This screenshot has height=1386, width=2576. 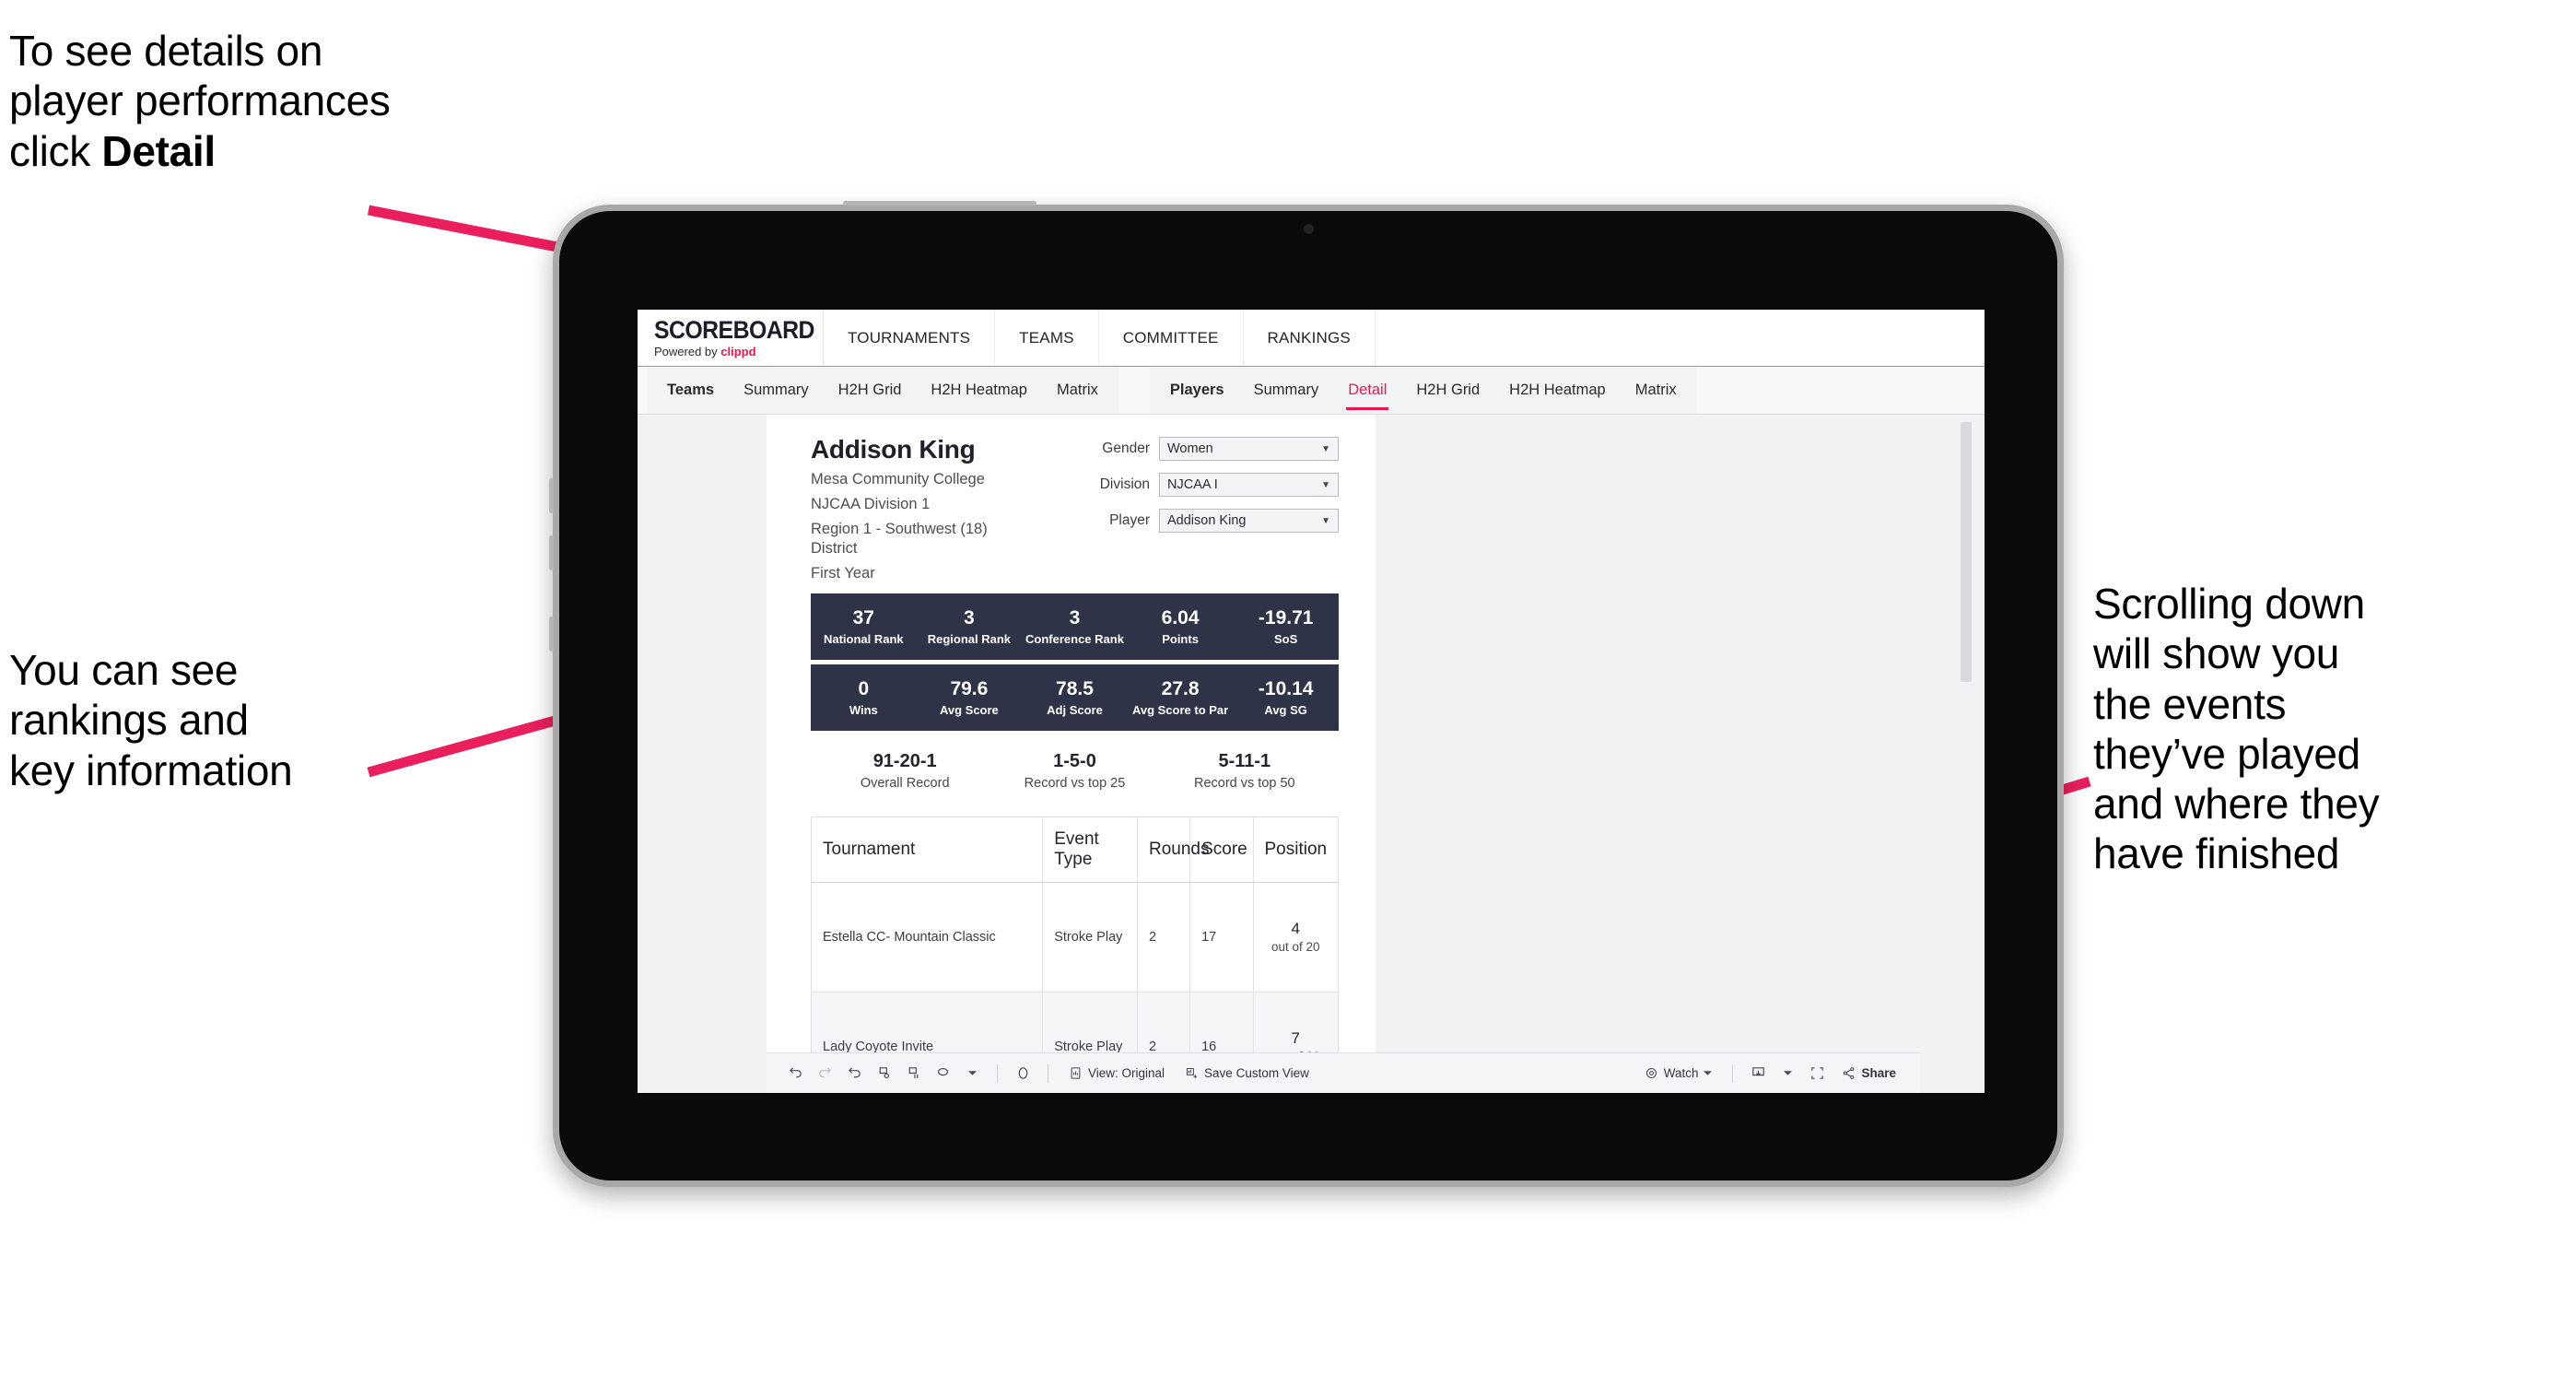 I want to click on revert-icon, so click(x=854, y=1073).